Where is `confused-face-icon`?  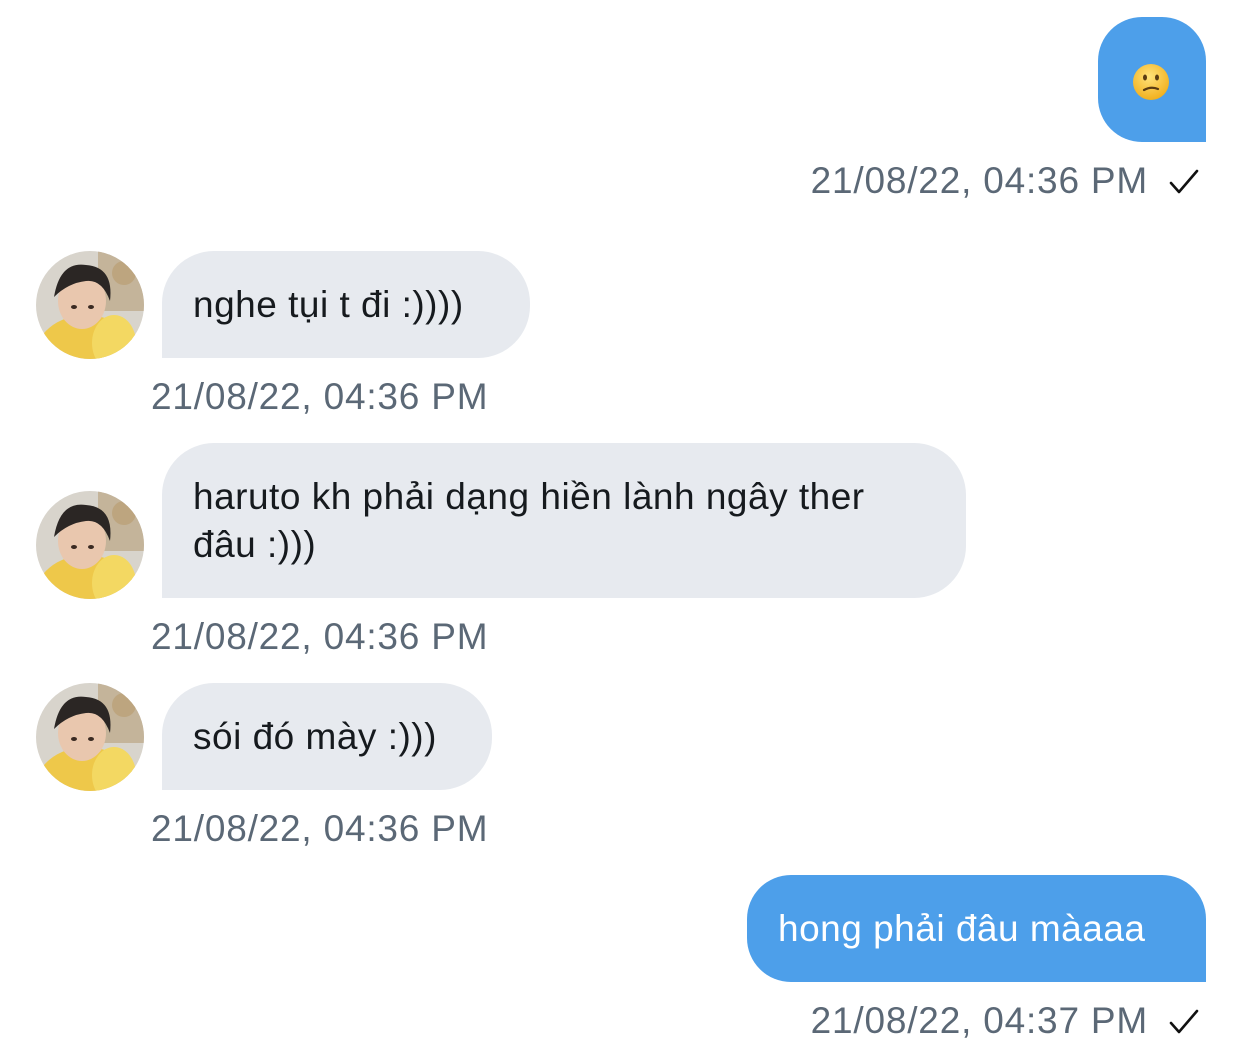 confused-face-icon is located at coordinates (1151, 82).